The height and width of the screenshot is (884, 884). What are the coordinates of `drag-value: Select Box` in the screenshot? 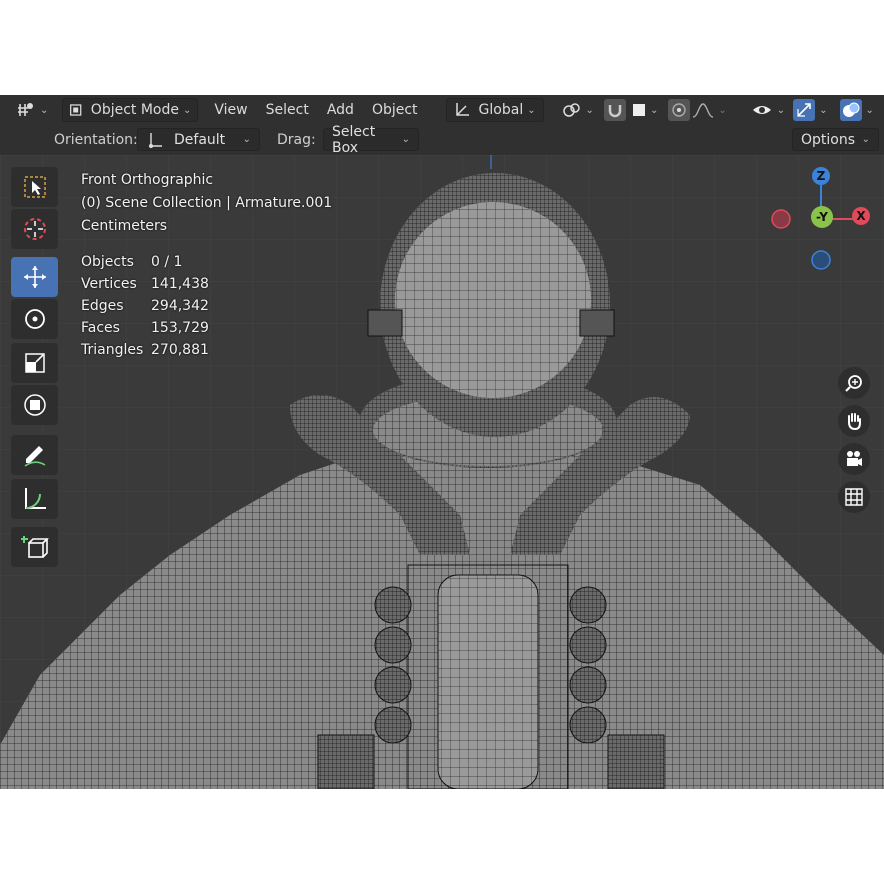 It's located at (354, 139).